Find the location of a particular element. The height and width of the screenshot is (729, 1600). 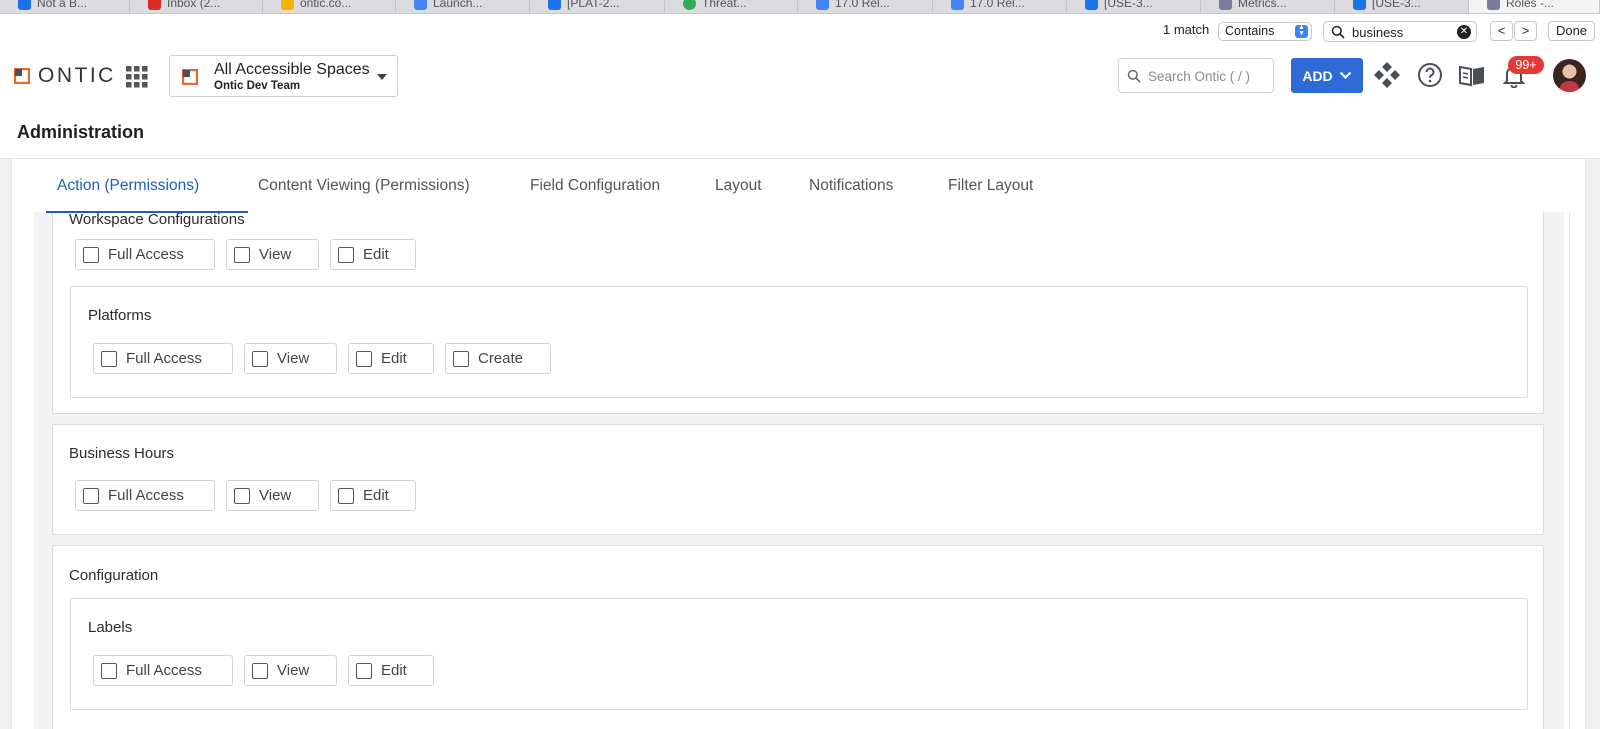

subsection-labels: Labels Full Access View Edit is located at coordinates (799, 654).